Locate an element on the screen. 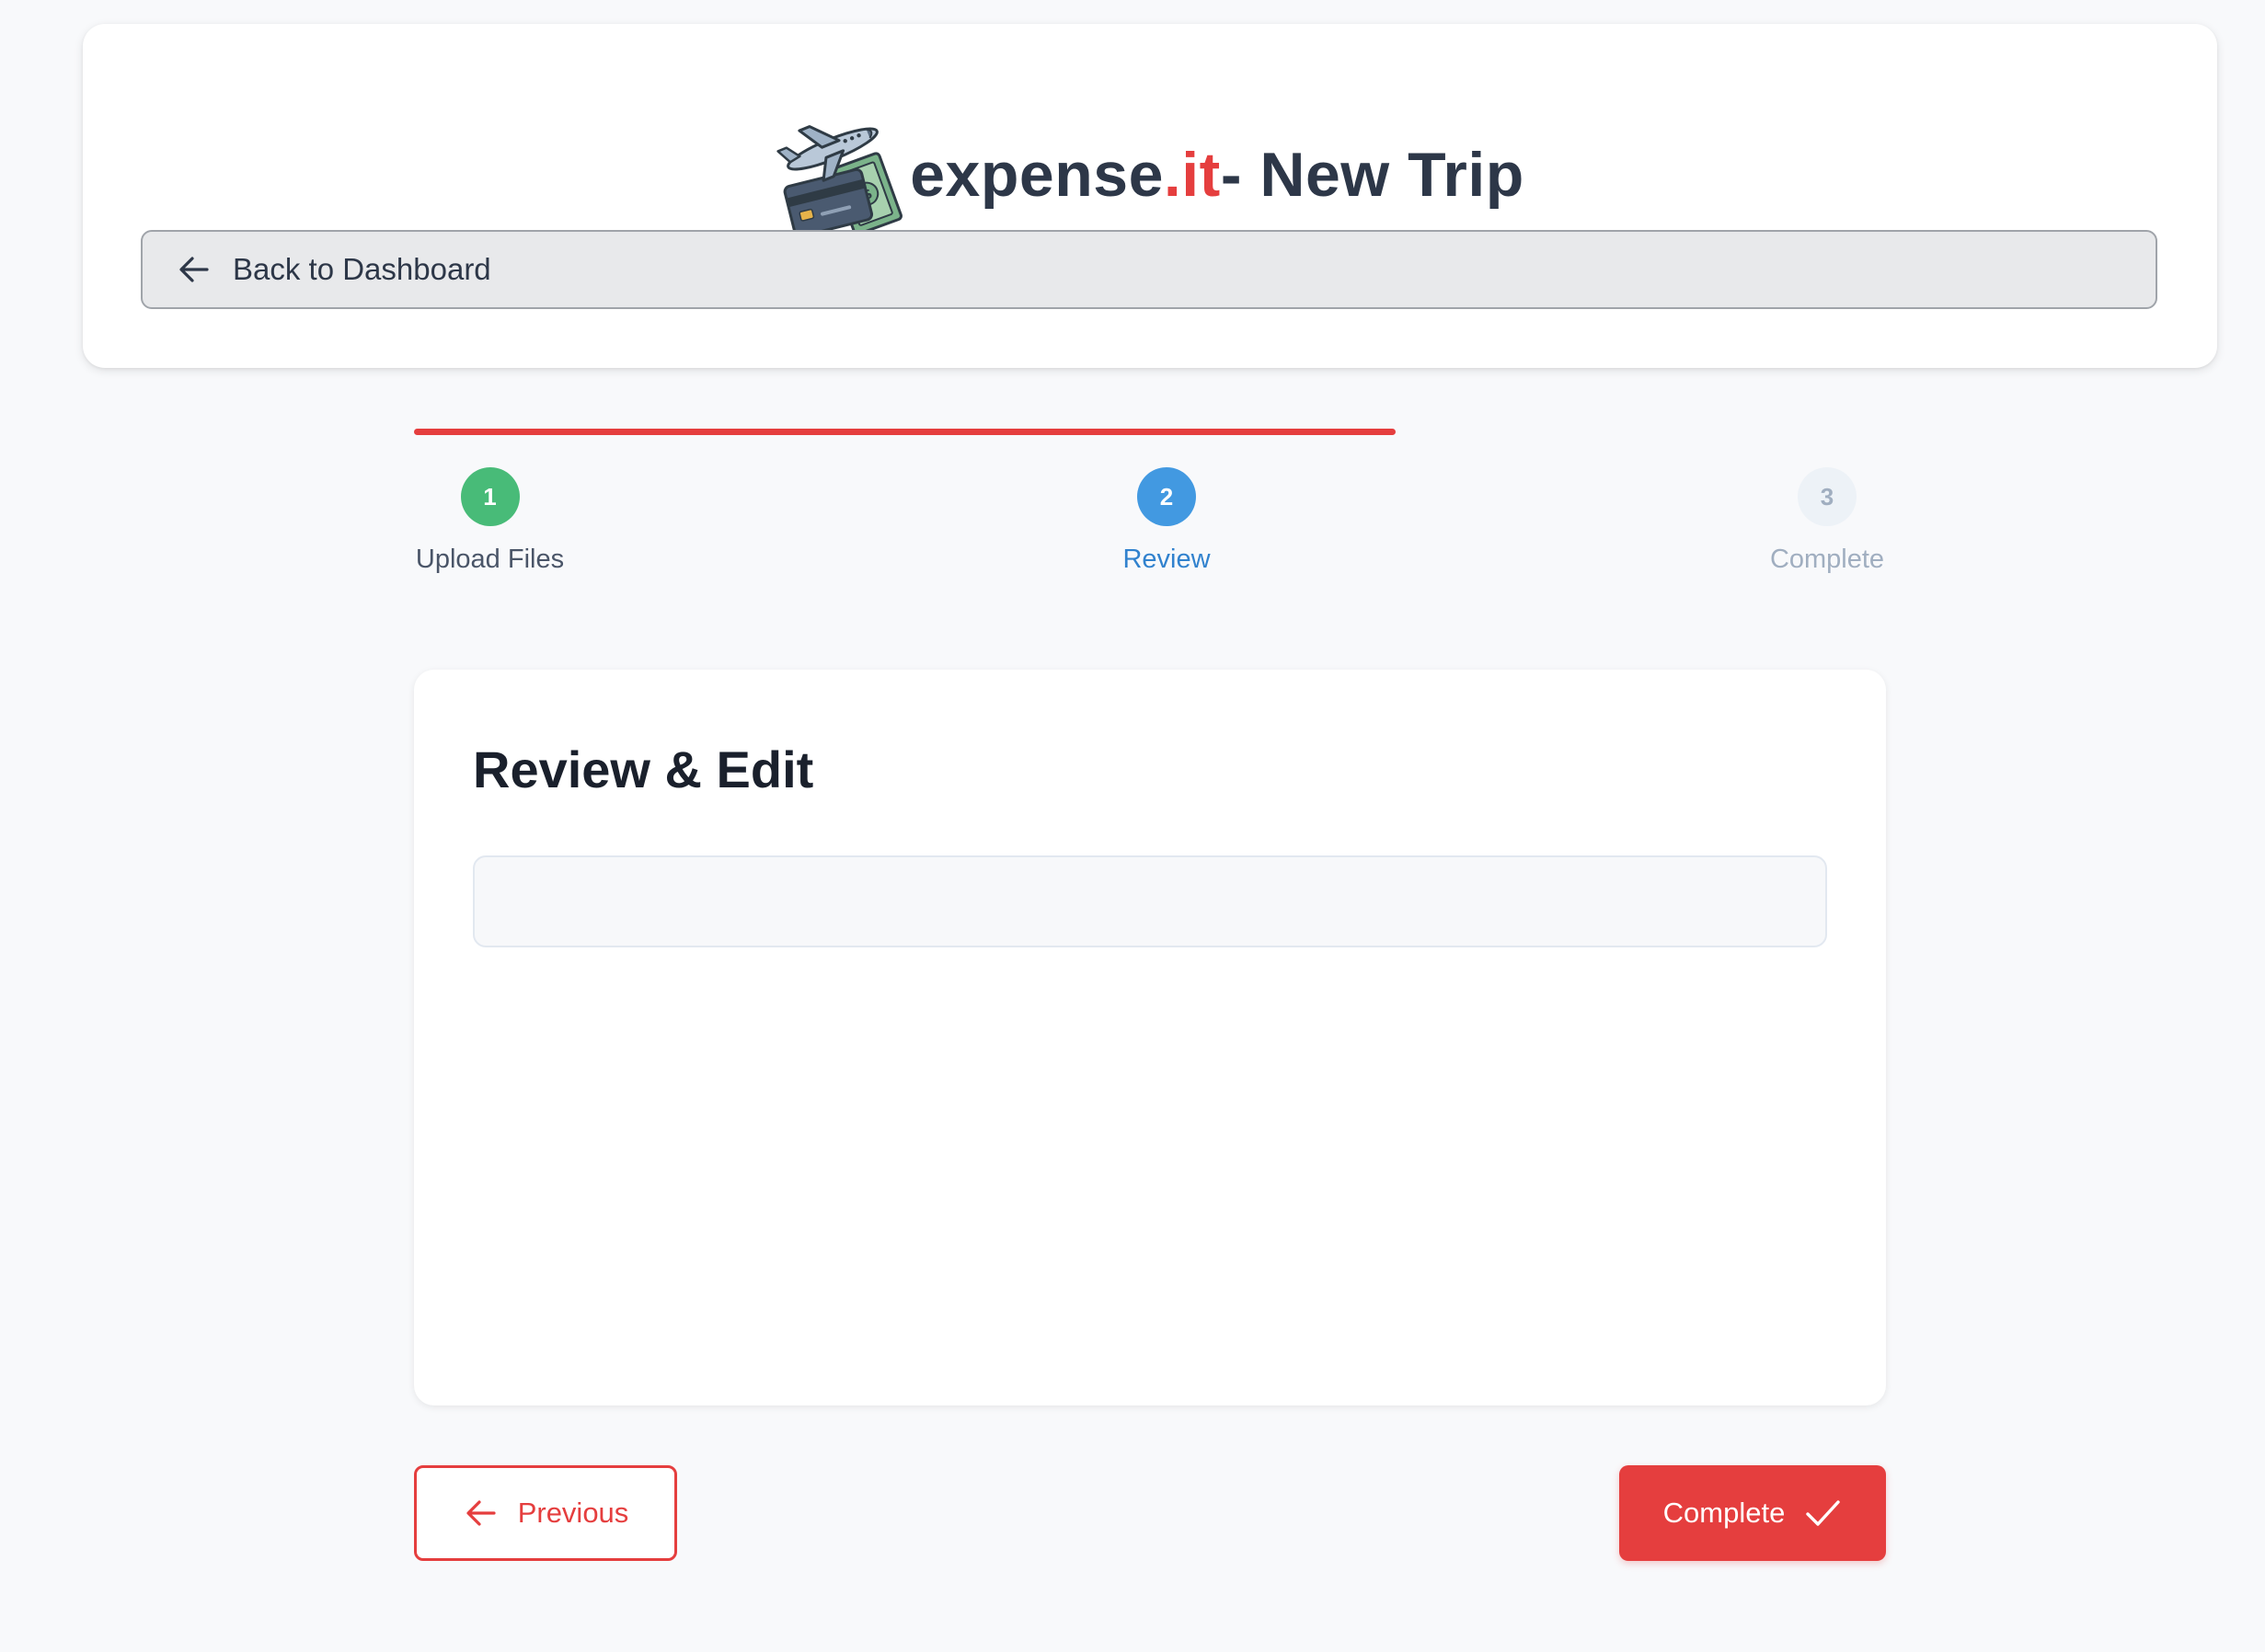 This screenshot has width=2265, height=1652. step-number-badge: 3 is located at coordinates (1827, 496).